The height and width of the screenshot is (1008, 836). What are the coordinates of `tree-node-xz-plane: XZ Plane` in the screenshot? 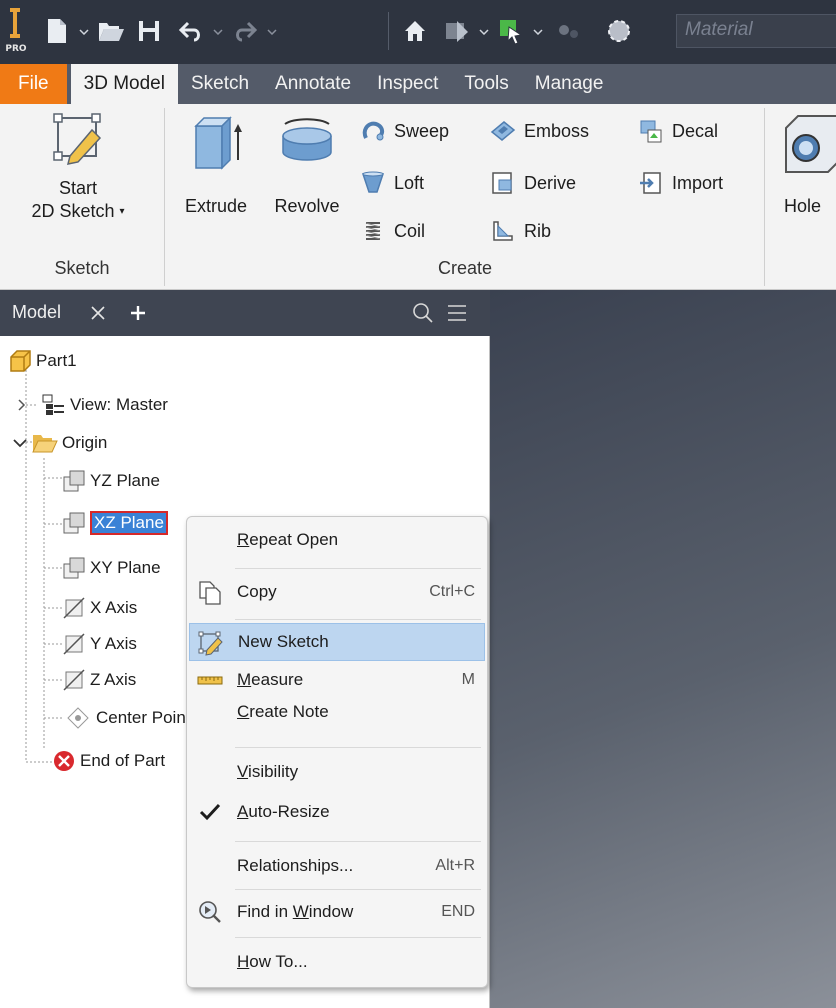 It's located at (115, 523).